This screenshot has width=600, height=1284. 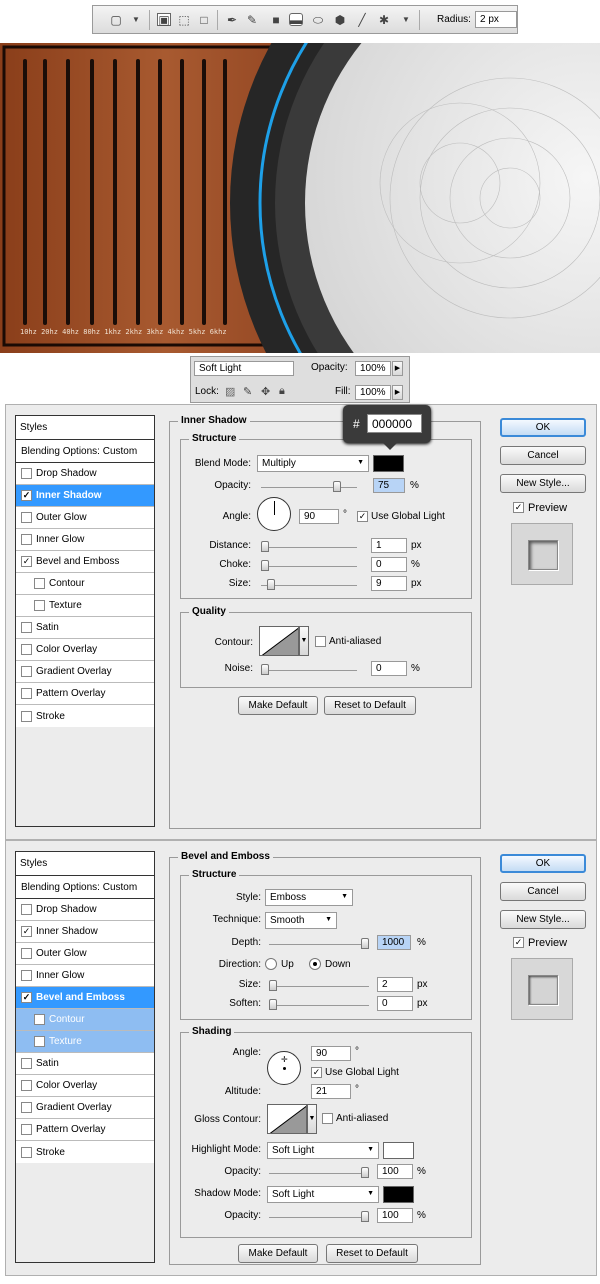 What do you see at coordinates (362, 19) in the screenshot?
I see `line-icon: ╱` at bounding box center [362, 19].